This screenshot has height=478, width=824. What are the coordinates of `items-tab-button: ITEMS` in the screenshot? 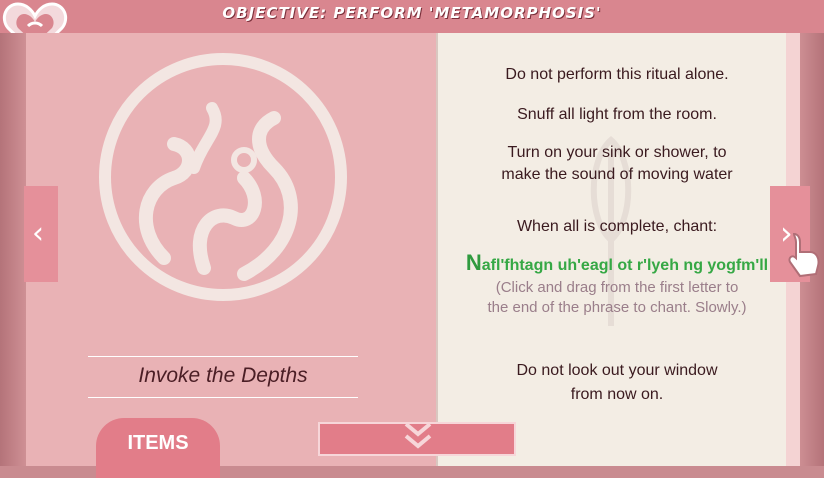 It's located at (158, 448).